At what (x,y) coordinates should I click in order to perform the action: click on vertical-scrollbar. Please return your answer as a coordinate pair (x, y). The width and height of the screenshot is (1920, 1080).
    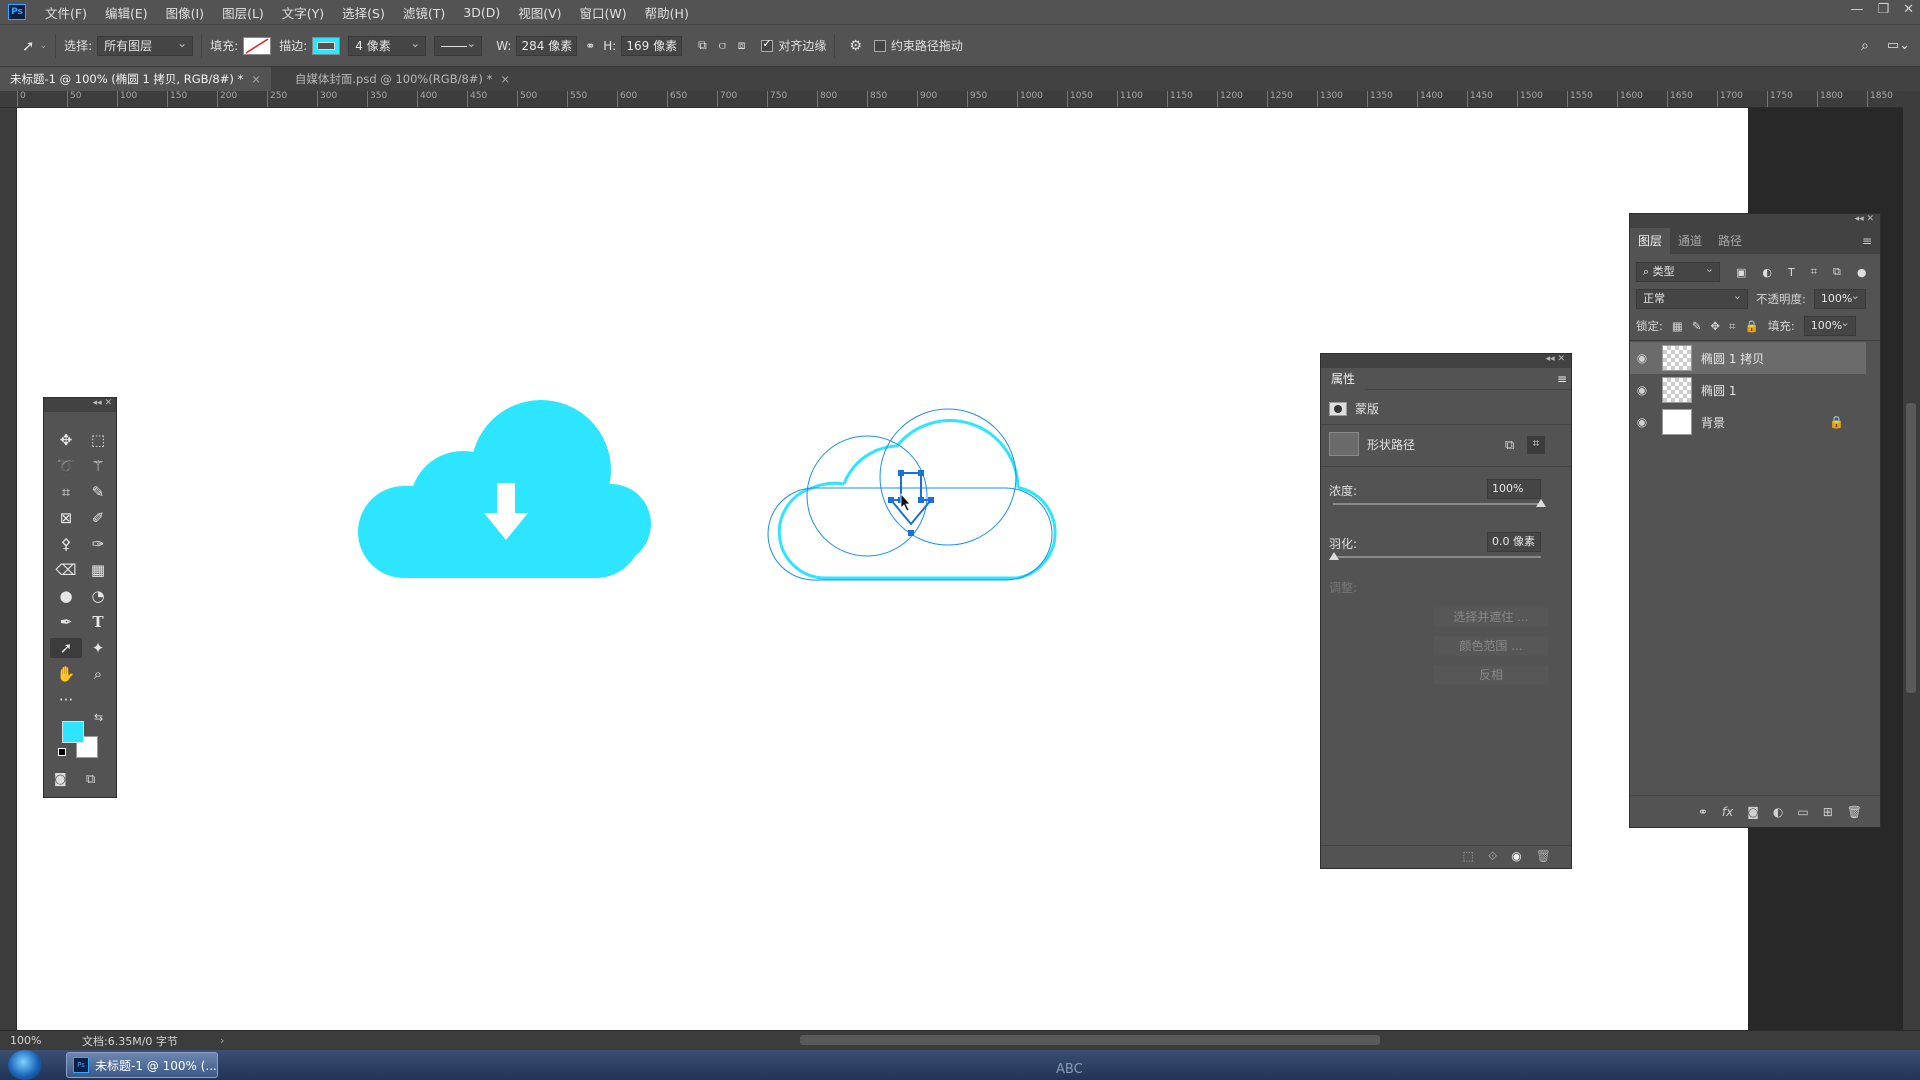
    Looking at the image, I should click on (1911, 560).